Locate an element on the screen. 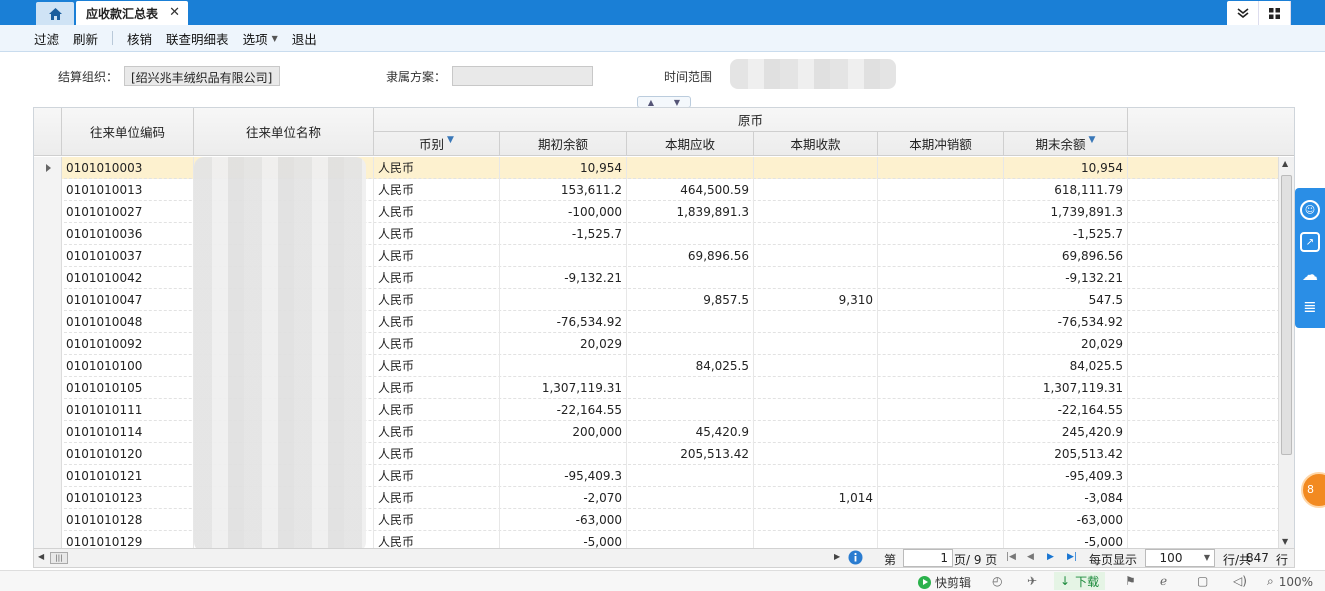  cell-code: 0101010037 is located at coordinates (128, 256).